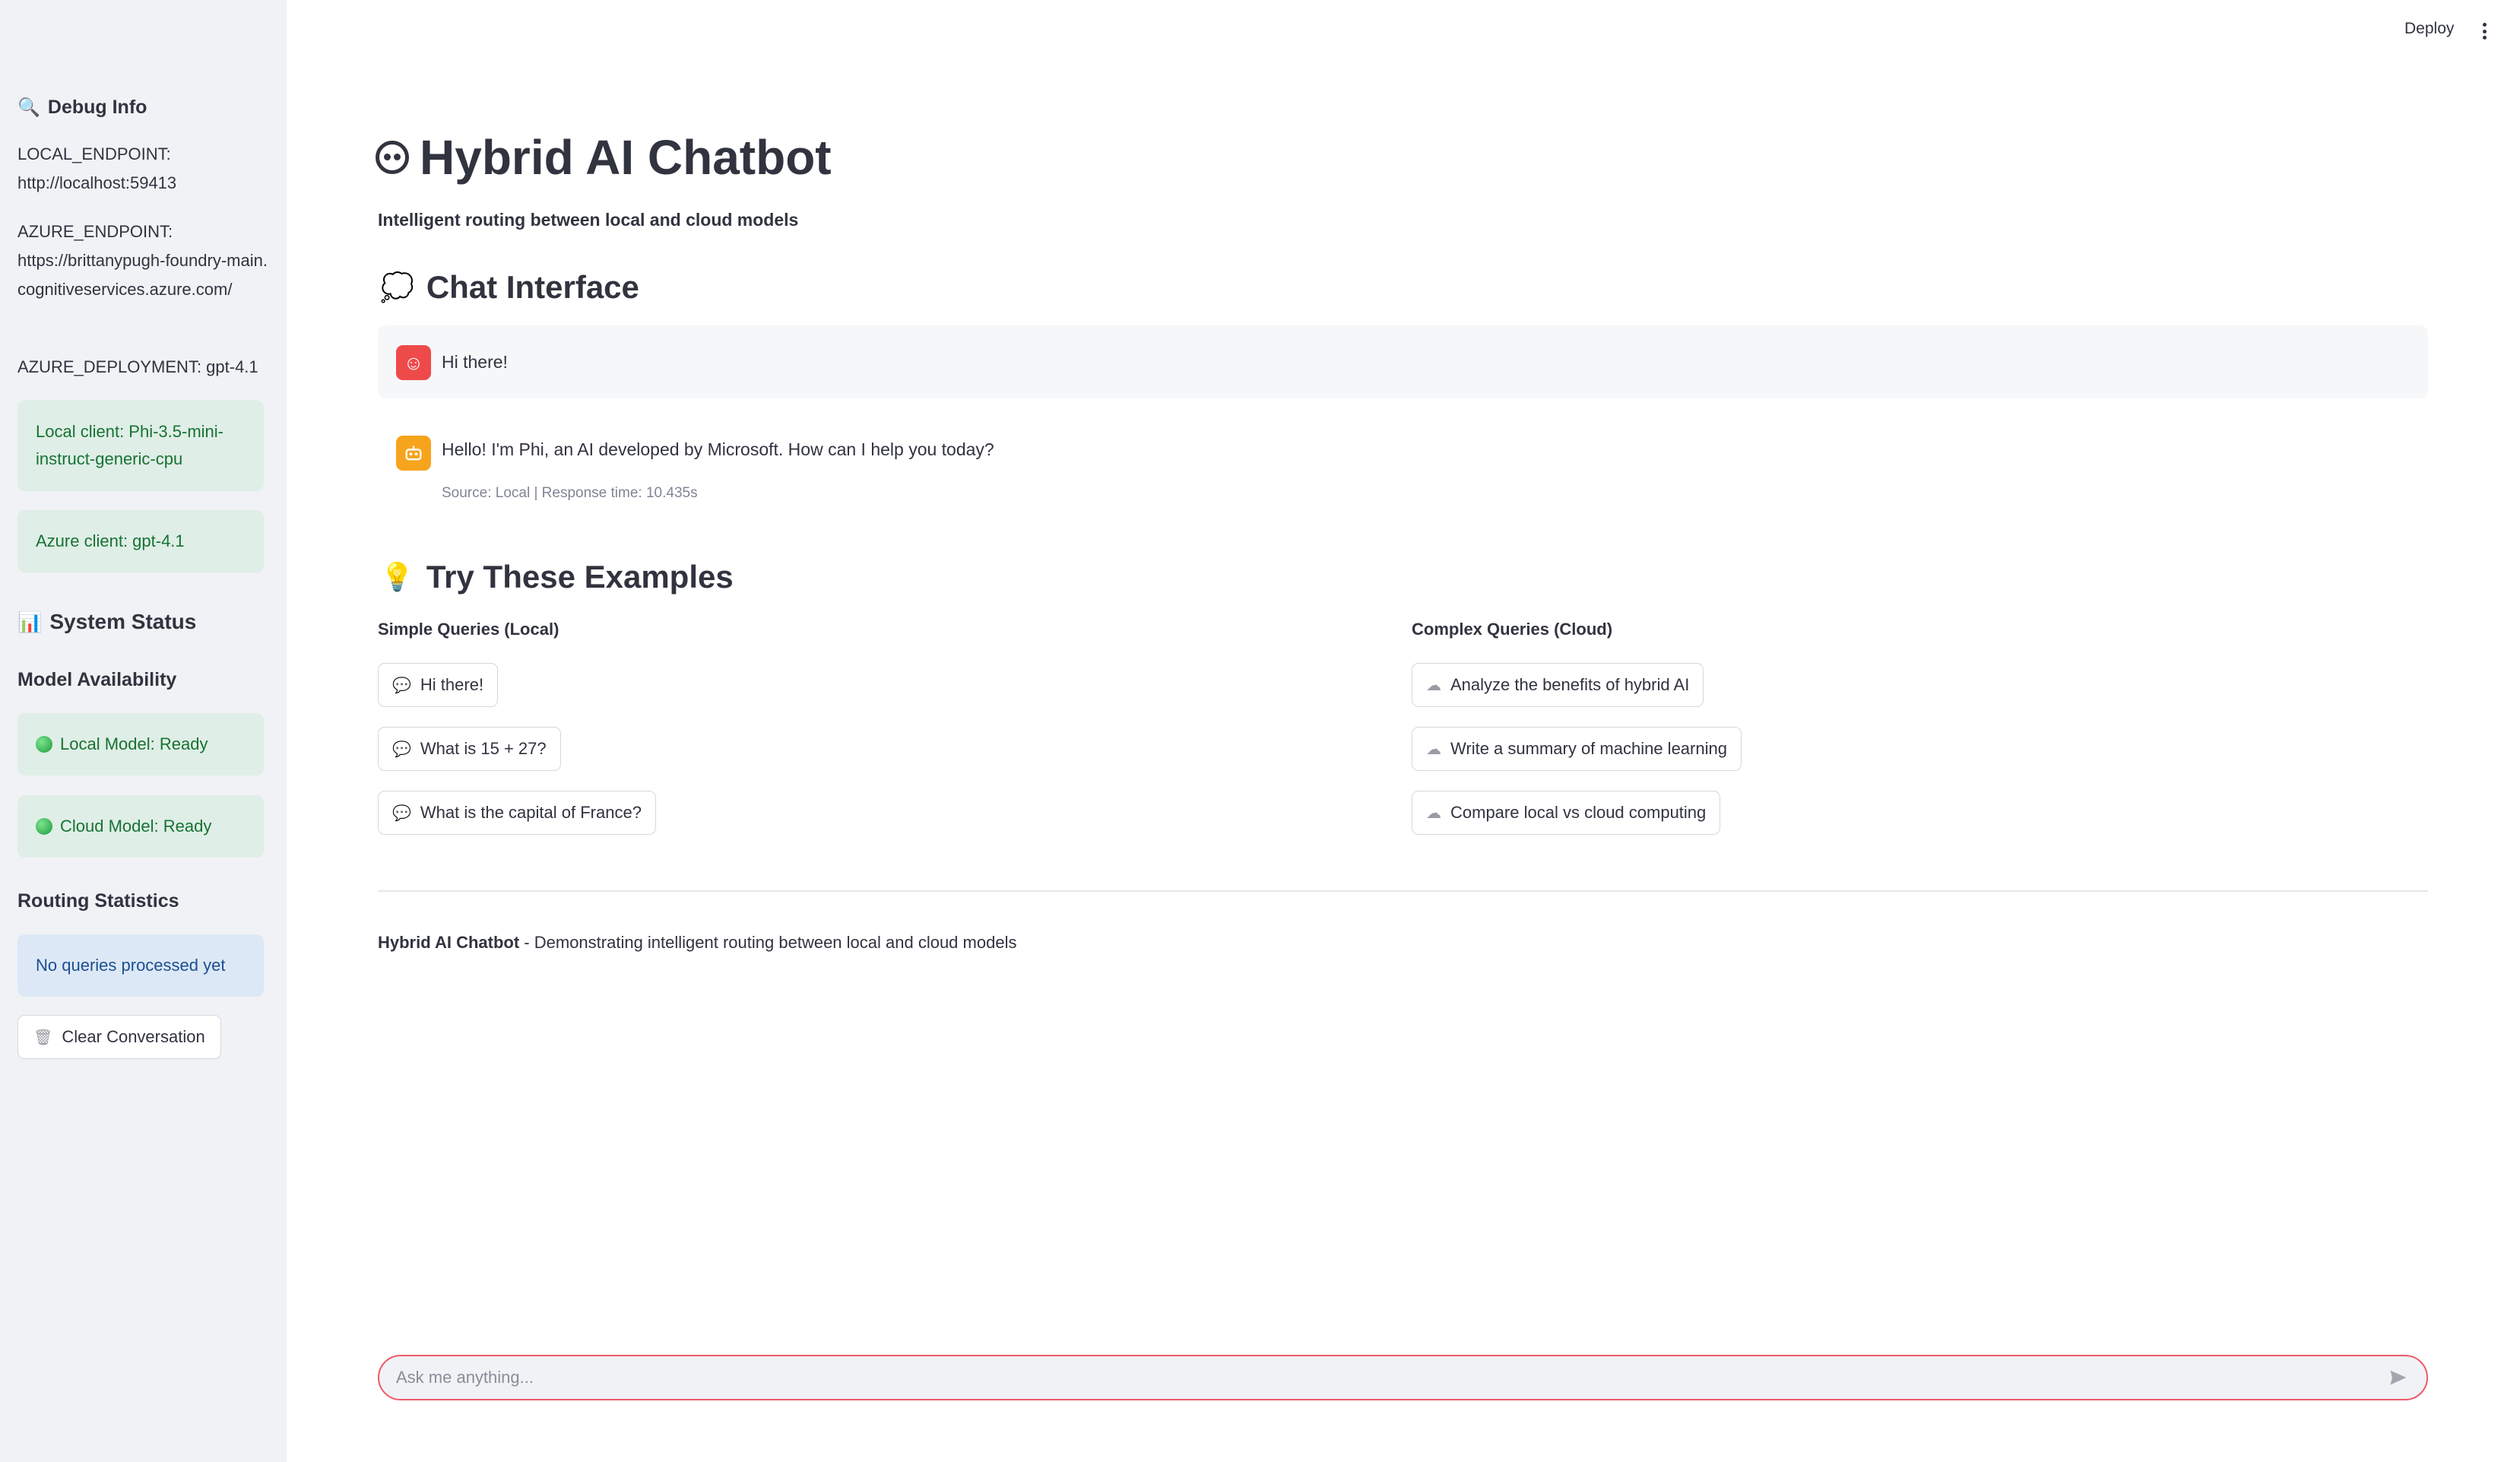 Image resolution: width=2520 pixels, height=1462 pixels. I want to click on magnifier-icon: 🔍, so click(28, 107).